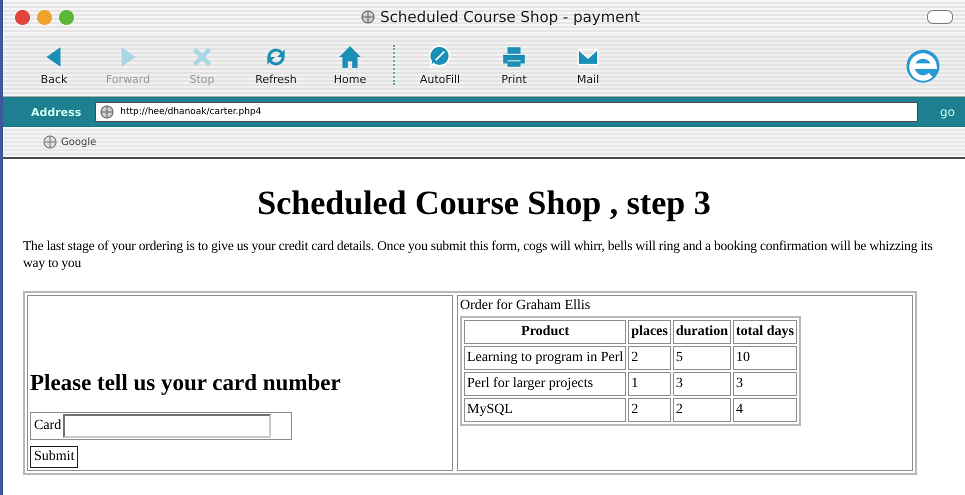 Image resolution: width=965 pixels, height=495 pixels. I want to click on home-button: Home, so click(350, 65).